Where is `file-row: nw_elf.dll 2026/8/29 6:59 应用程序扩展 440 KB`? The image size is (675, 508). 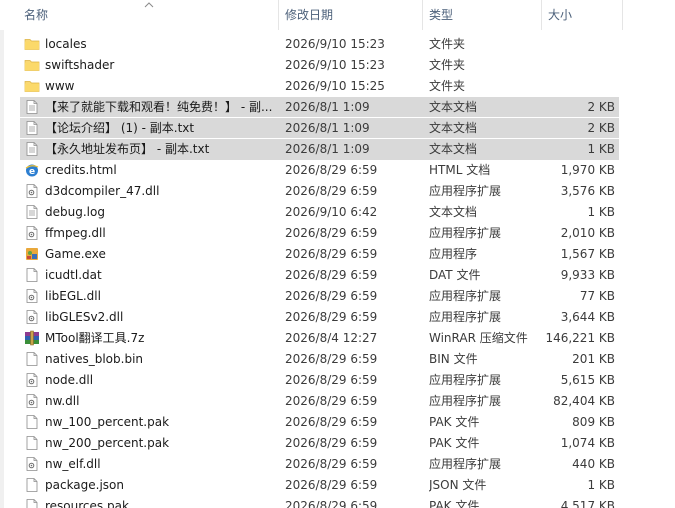
file-row: nw_elf.dll 2026/8/29 6:59 应用程序扩展 440 KB is located at coordinates (337, 464).